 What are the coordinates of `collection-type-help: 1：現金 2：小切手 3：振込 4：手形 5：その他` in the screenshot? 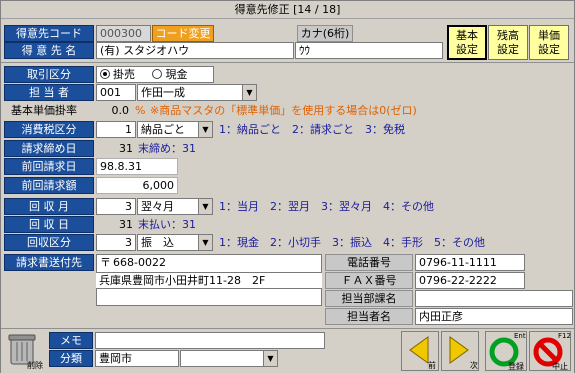 It's located at (352, 242).